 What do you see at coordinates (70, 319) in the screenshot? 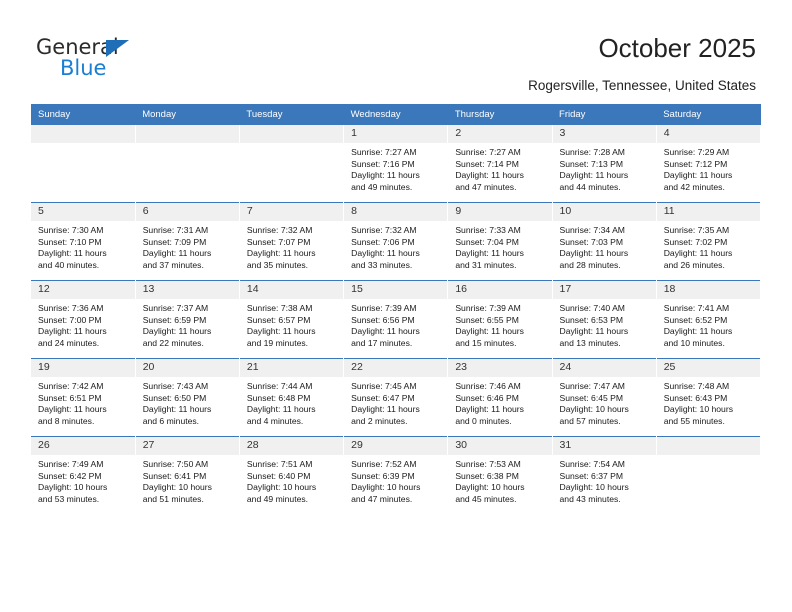
I see `sunset-text: Sunset: 7:00 PM` at bounding box center [70, 319].